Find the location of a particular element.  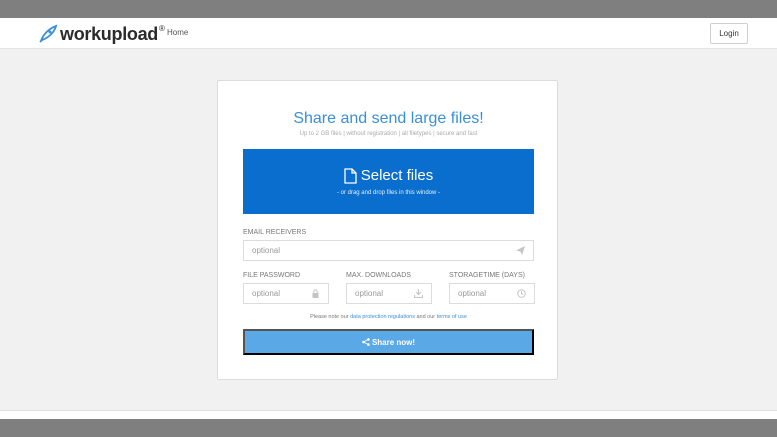

logo-text: workupload is located at coordinates (109, 33).